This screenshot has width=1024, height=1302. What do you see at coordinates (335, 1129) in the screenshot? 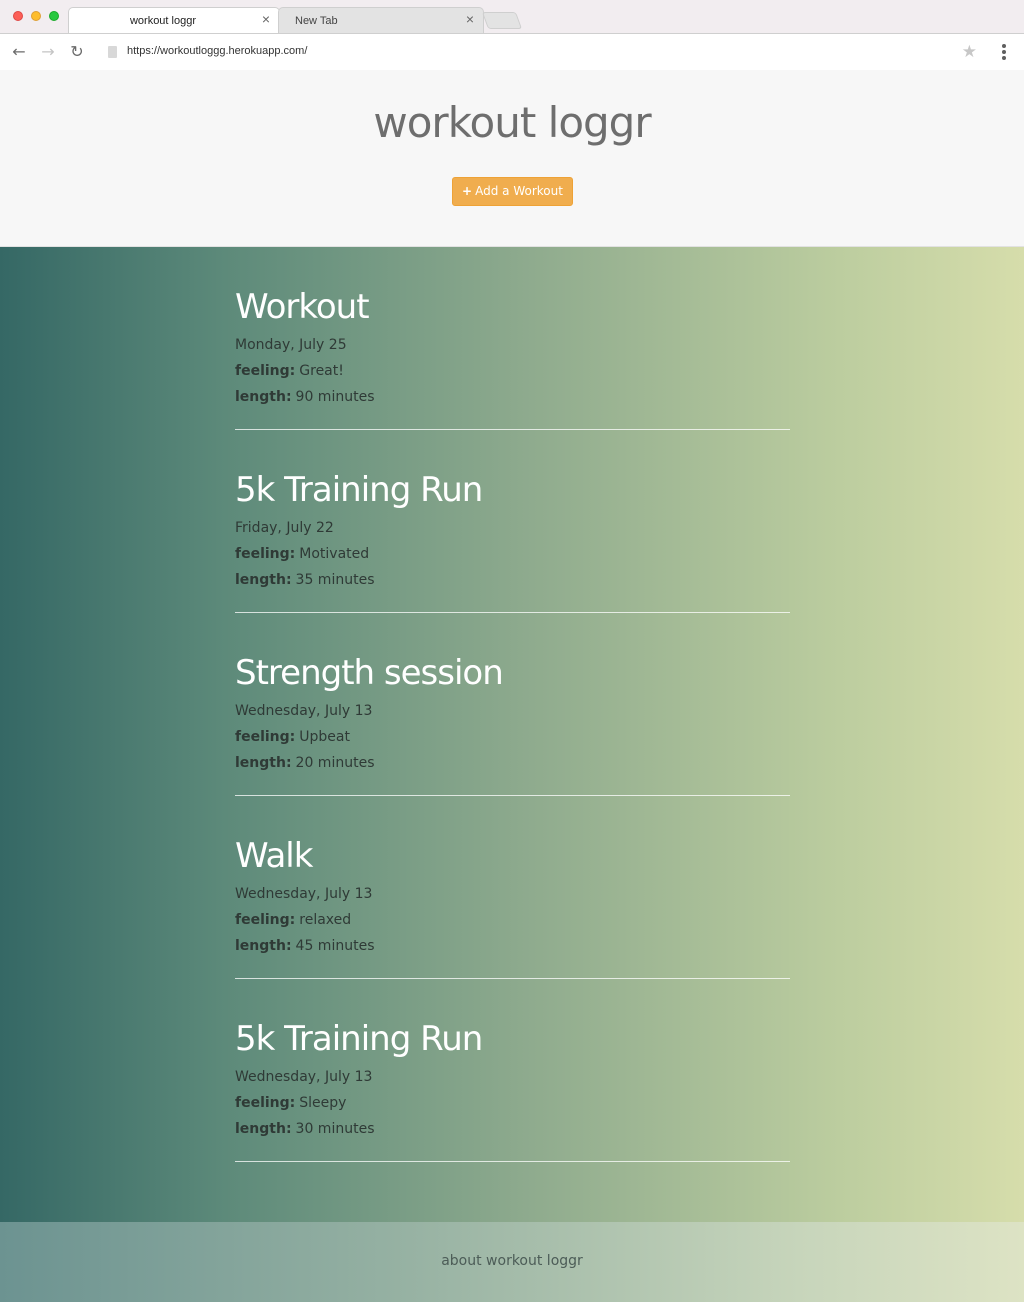
I see `length-value: 30 minutes` at bounding box center [335, 1129].